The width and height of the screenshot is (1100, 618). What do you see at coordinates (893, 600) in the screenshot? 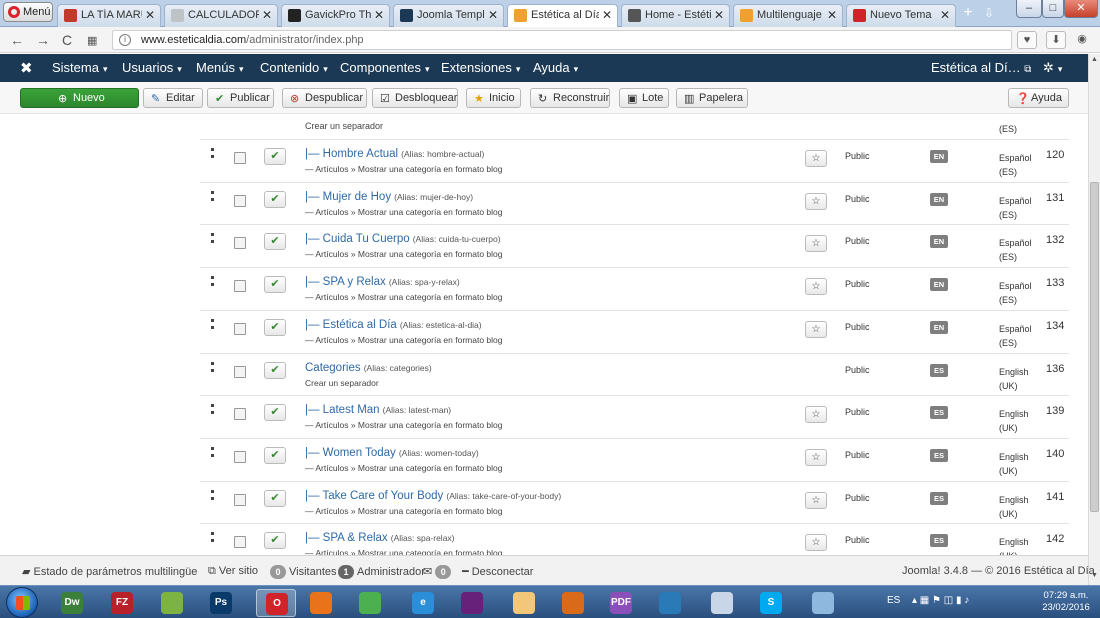
I see `input-language-indicator: ES` at bounding box center [893, 600].